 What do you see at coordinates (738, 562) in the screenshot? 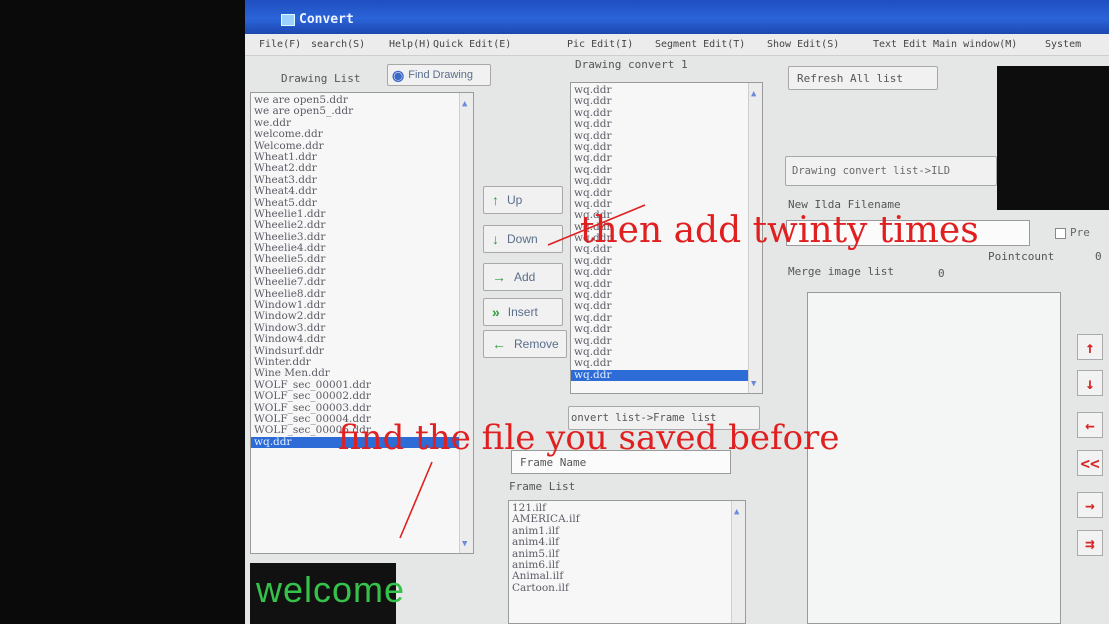
I see `frame-list-scrollbar: ▲` at bounding box center [738, 562].